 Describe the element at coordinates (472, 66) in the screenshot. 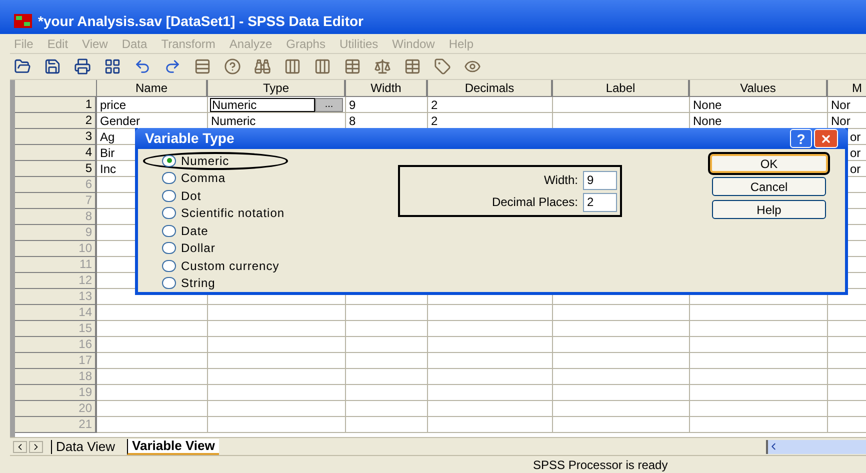

I see `eye-icon` at that location.